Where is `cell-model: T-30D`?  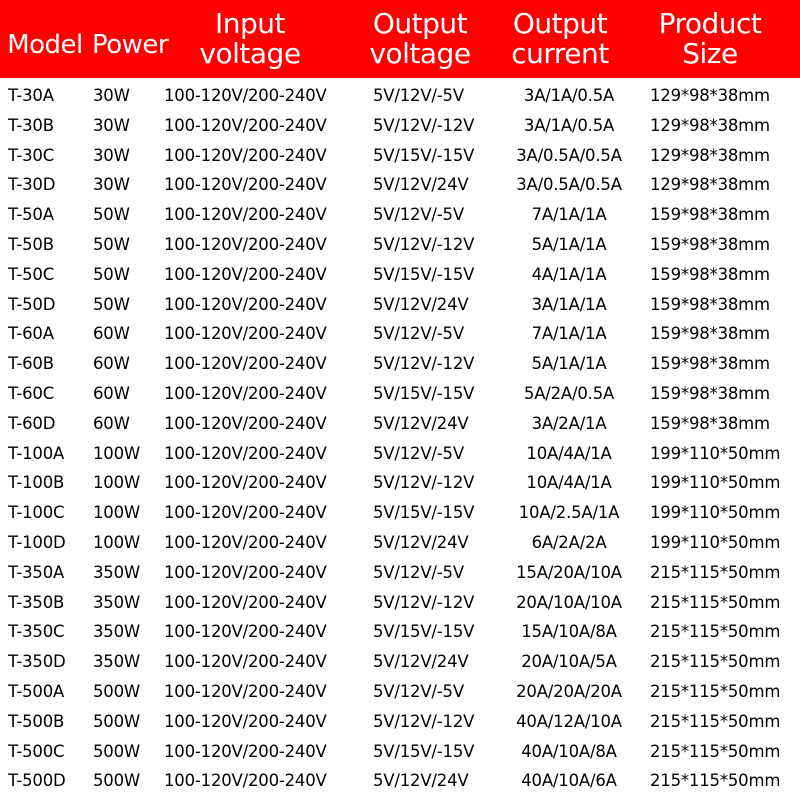
cell-model: T-30D is located at coordinates (32, 185).